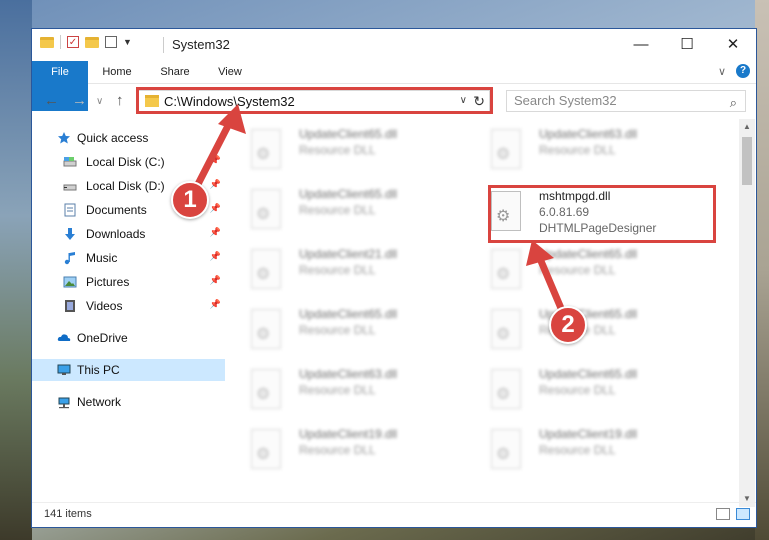  Describe the element at coordinates (190, 200) in the screenshot. I see `step-badge-1: 1` at that location.